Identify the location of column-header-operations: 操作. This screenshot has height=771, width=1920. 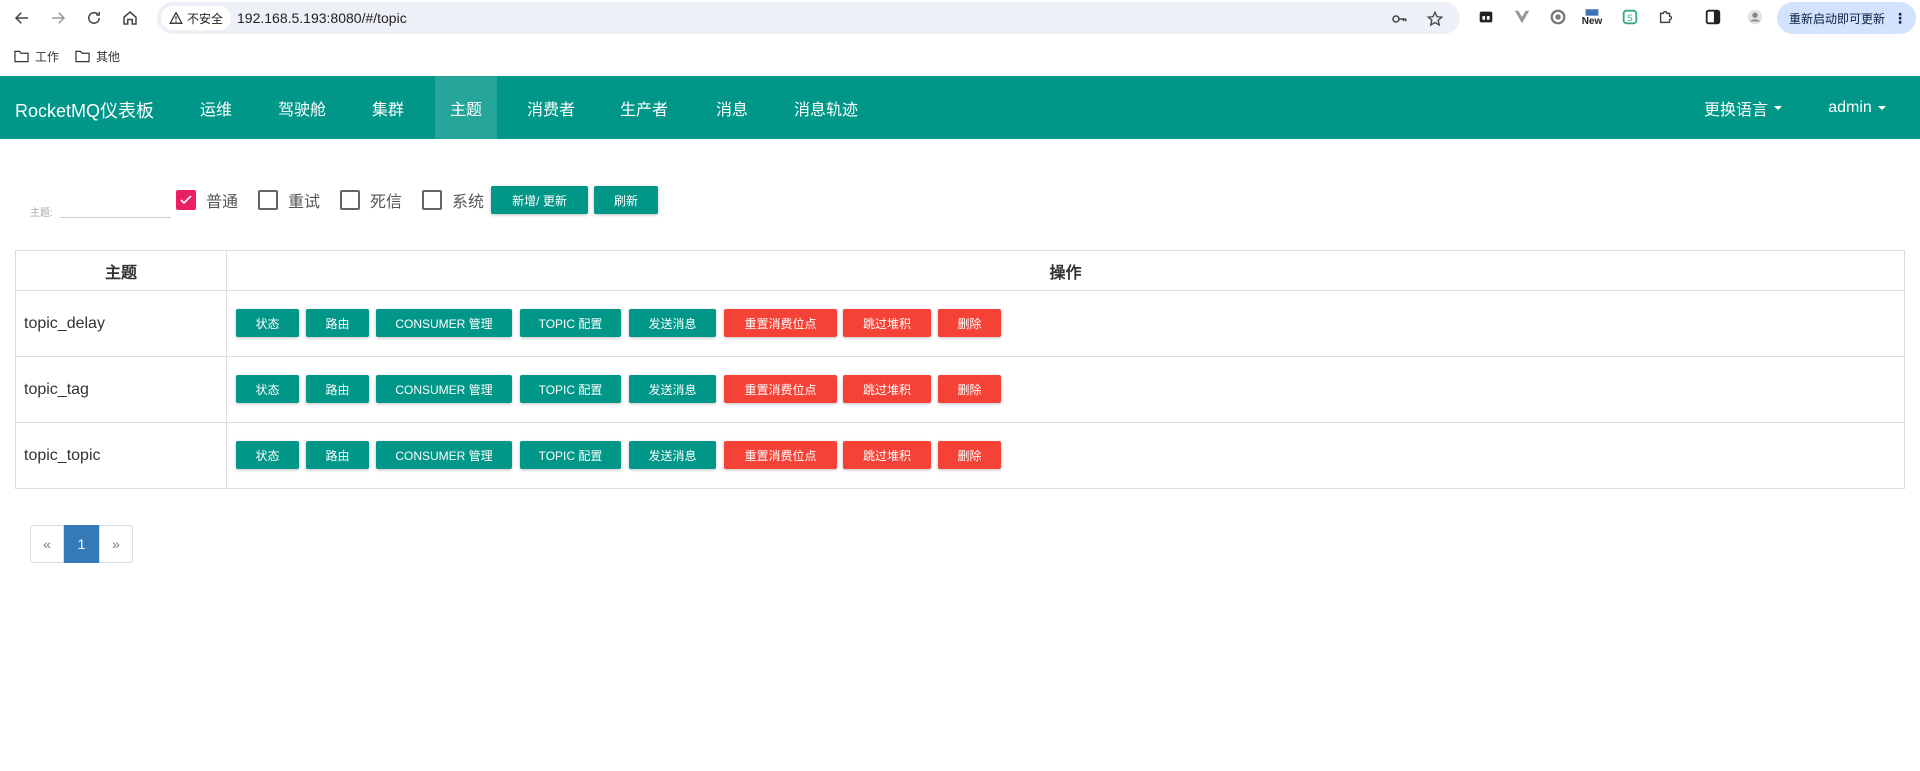
(1065, 270).